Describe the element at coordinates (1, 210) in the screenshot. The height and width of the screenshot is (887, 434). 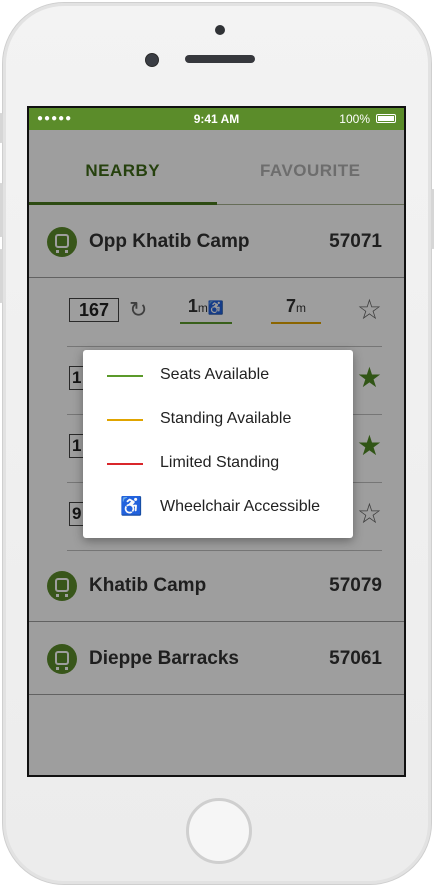
I see `volume-up-button` at that location.